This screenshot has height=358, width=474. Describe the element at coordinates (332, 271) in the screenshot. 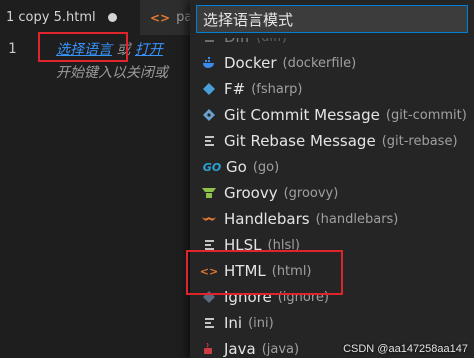

I see `list-item-html: <> HTML (html)` at that location.